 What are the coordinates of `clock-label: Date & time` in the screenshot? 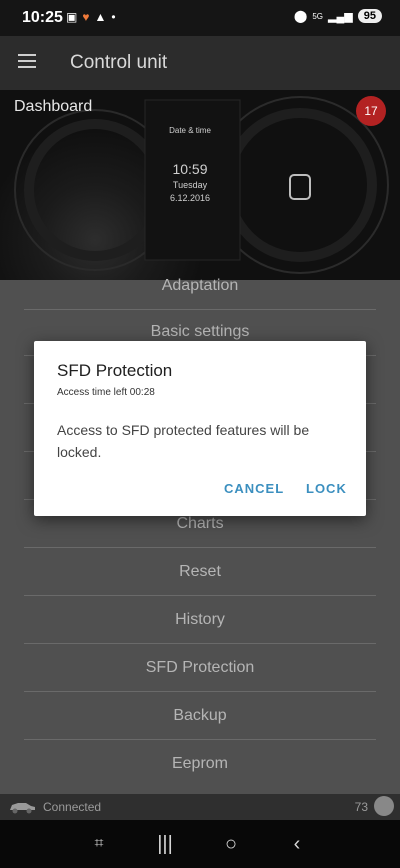 It's located at (190, 130).